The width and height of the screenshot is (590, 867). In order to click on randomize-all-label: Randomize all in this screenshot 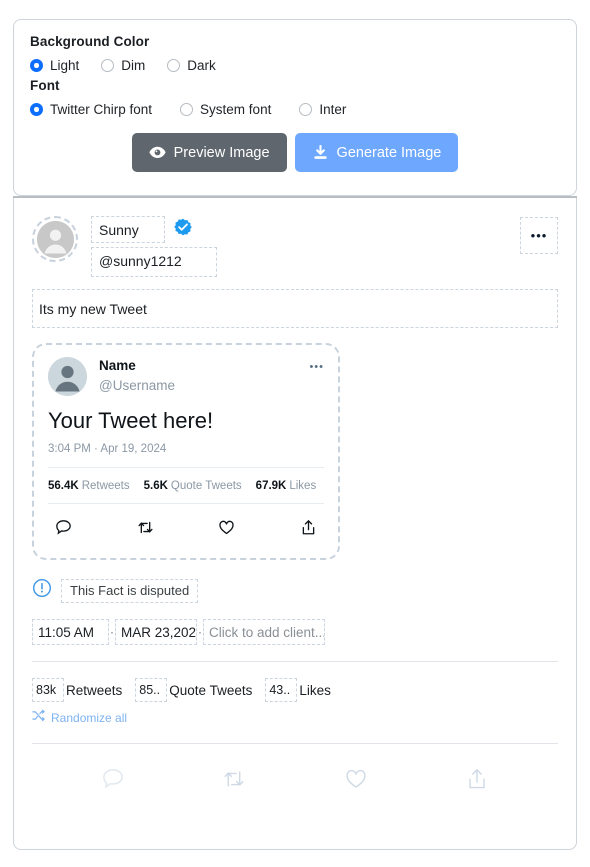, I will do `click(89, 718)`.